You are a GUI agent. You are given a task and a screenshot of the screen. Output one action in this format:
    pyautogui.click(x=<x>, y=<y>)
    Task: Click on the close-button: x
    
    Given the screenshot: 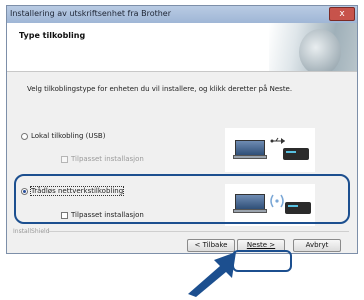 What is the action you would take?
    pyautogui.click(x=342, y=14)
    